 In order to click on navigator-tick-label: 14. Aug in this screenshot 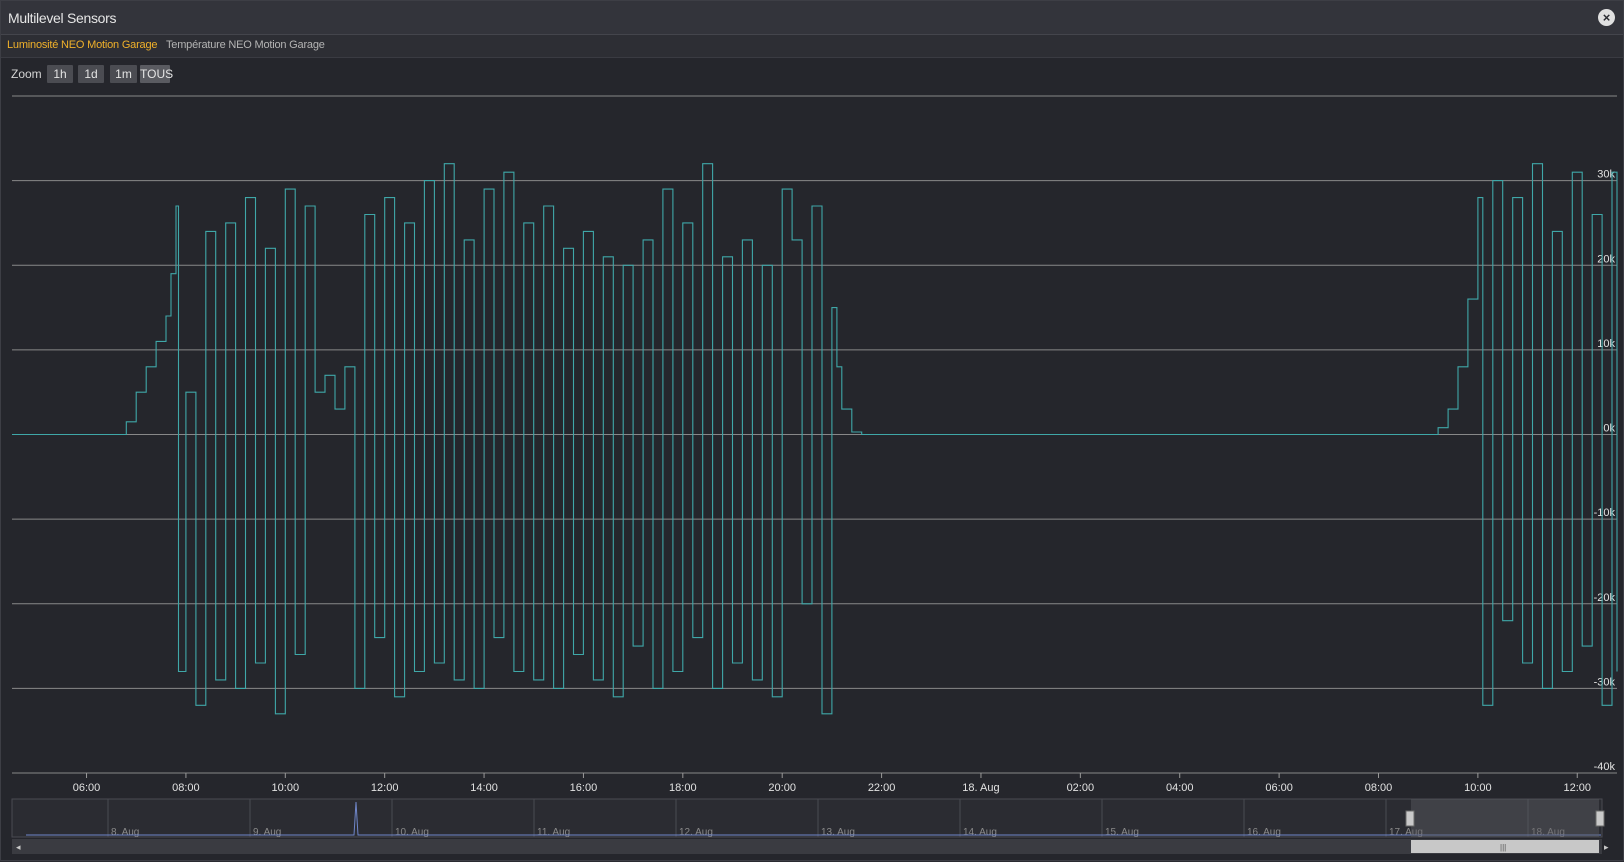, I will do `click(980, 832)`.